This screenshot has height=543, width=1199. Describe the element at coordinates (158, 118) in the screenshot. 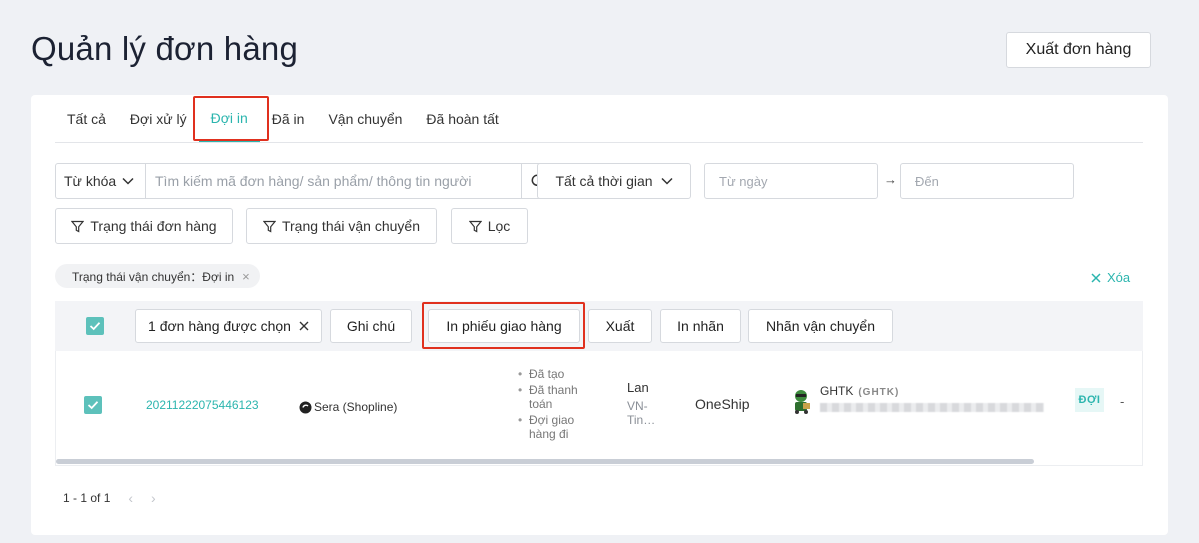

I see `tab-pending: Đợi xử lý` at that location.